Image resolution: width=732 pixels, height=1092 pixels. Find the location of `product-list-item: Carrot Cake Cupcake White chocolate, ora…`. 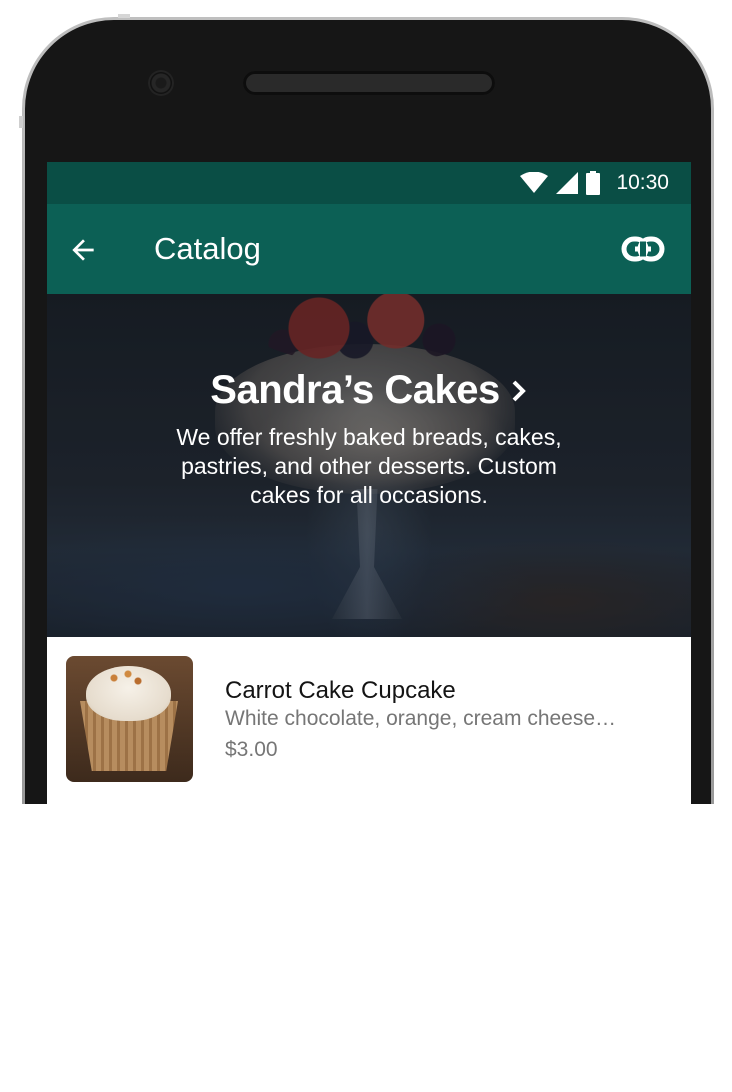

product-list-item: Carrot Cake Cupcake White chocolate, ora… is located at coordinates (369, 719).